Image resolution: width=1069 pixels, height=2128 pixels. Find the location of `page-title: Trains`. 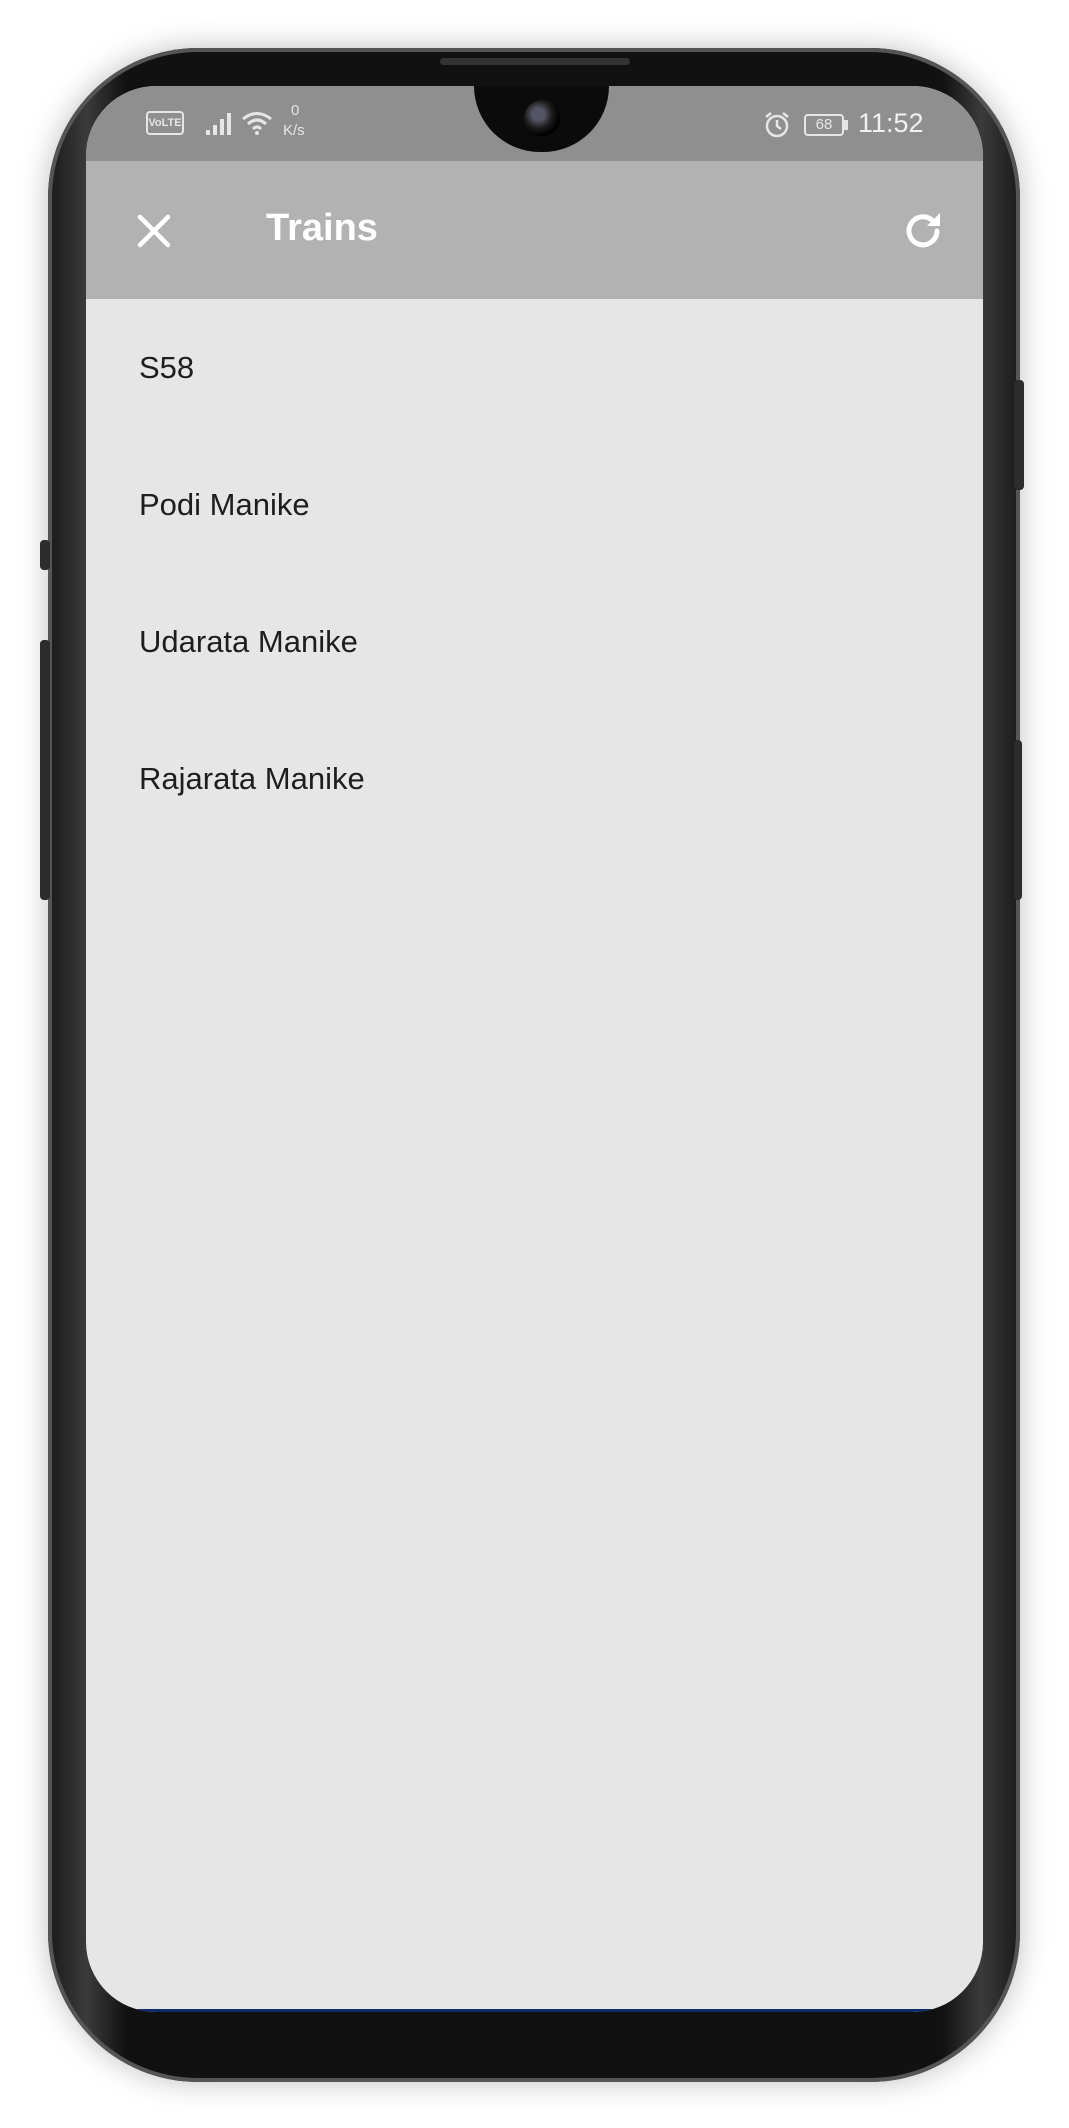

page-title: Trains is located at coordinates (322, 228).